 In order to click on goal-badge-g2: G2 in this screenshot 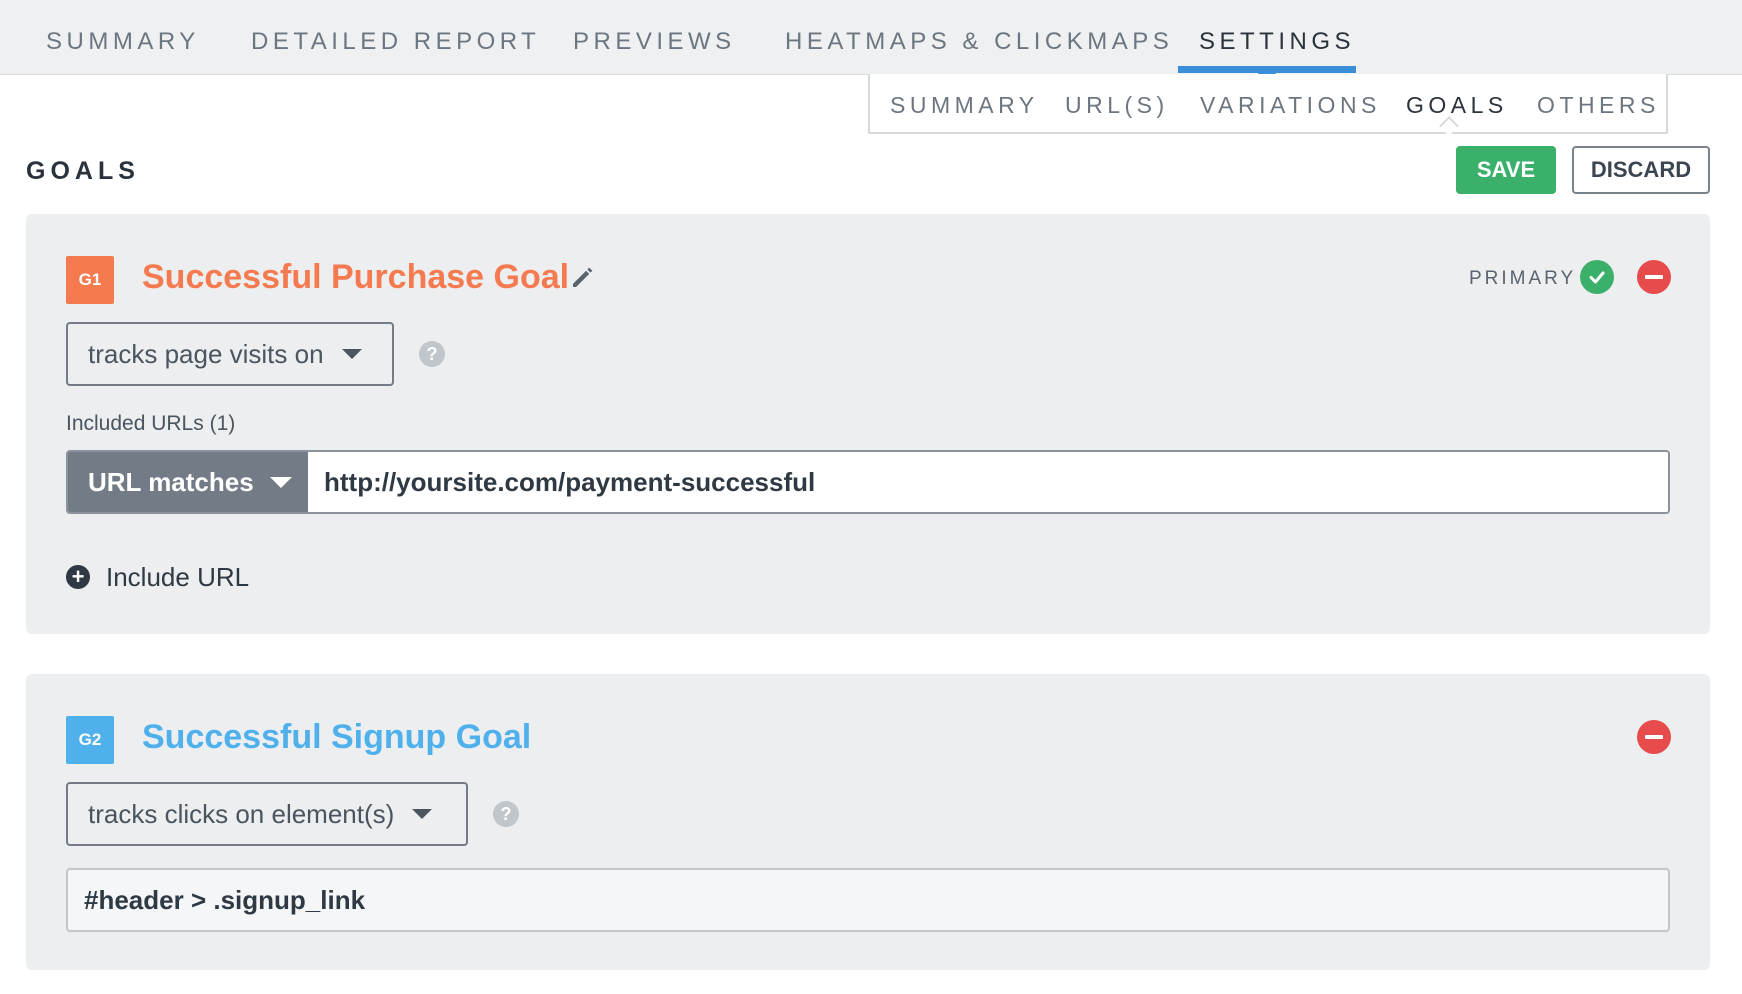, I will do `click(90, 740)`.